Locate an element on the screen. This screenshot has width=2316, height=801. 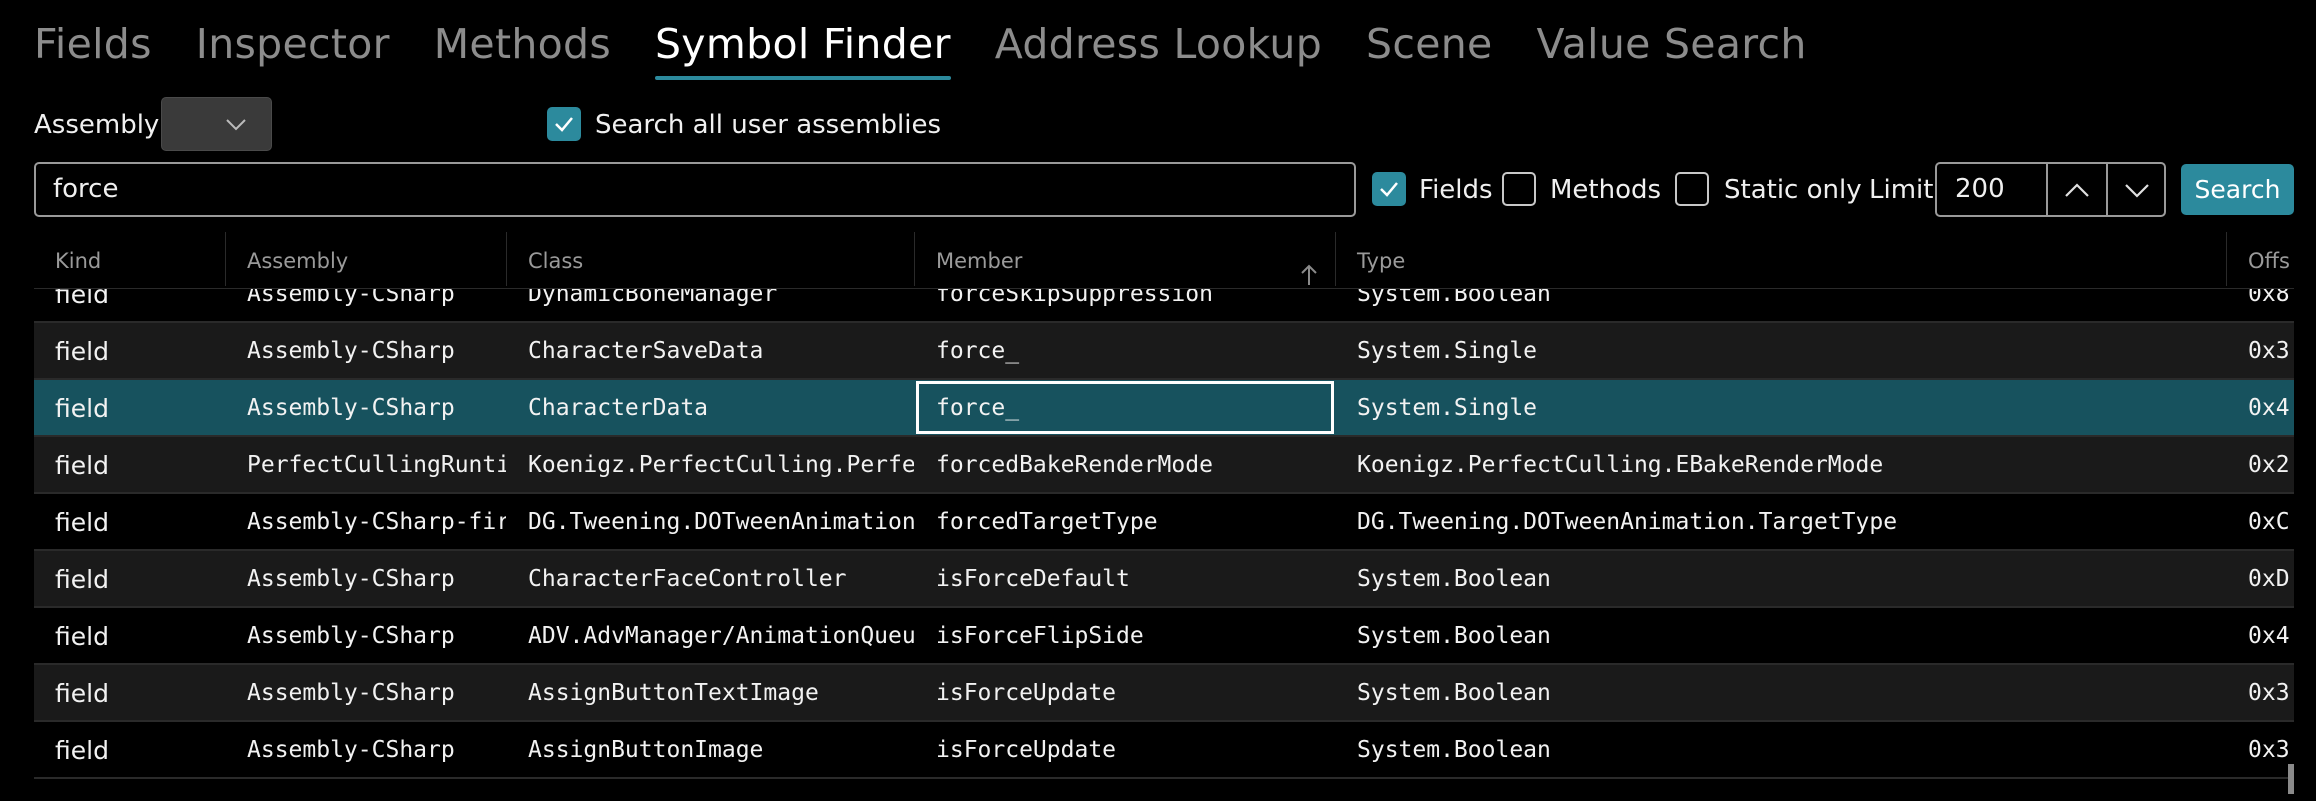
column-header-assembly: Assembly is located at coordinates (366, 259).